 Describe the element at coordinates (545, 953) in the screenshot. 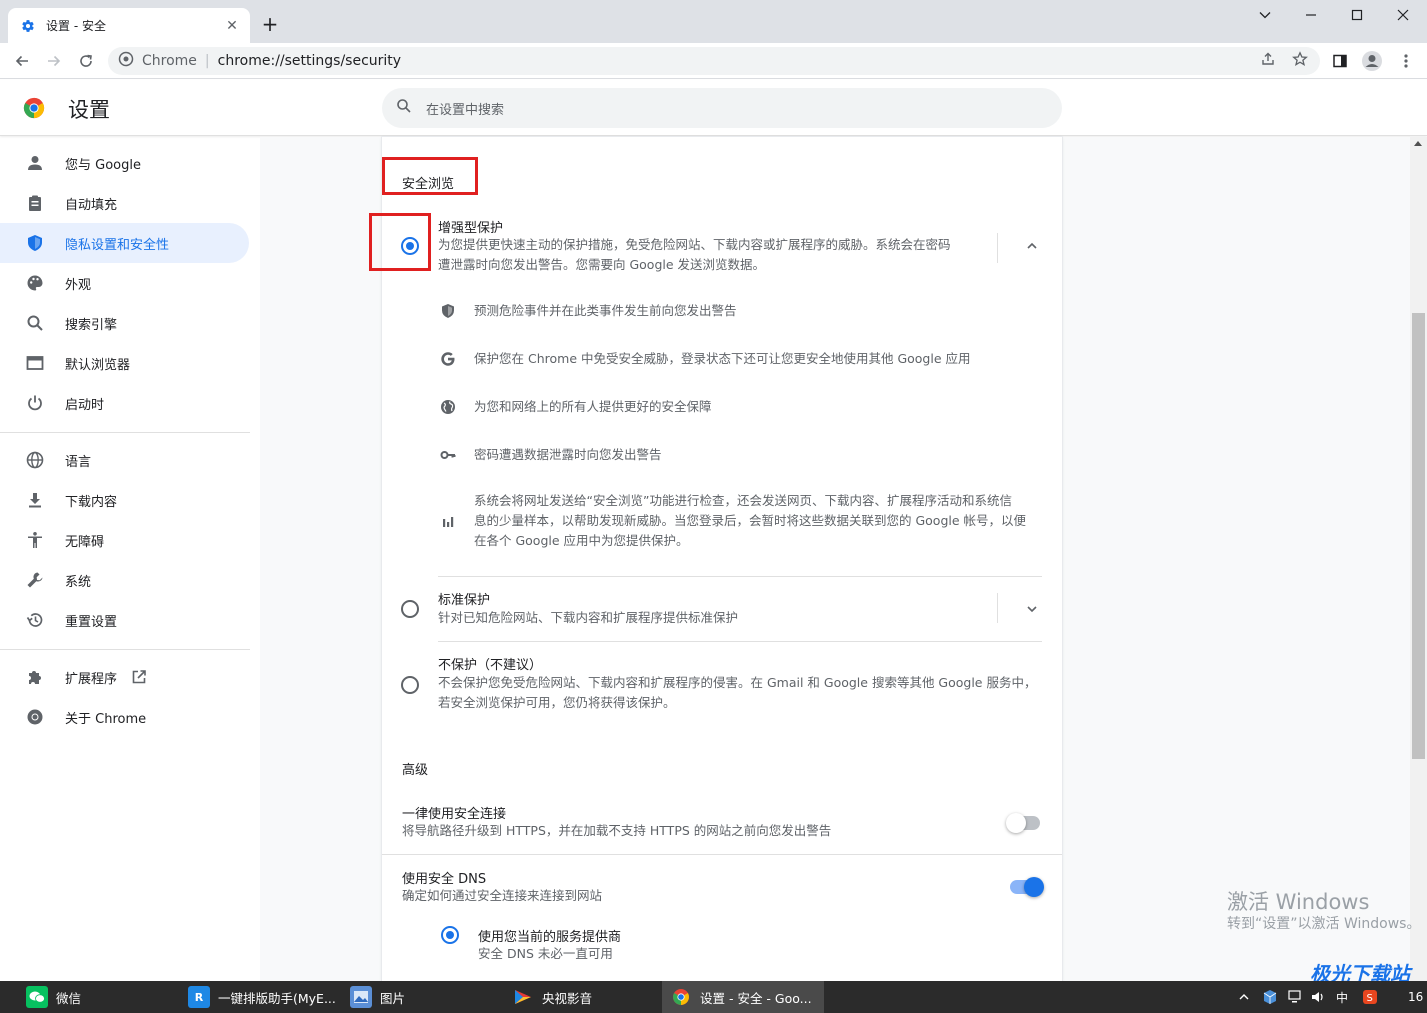

I see `dns-option-desc: 安全 DNS 未必一直可用` at that location.